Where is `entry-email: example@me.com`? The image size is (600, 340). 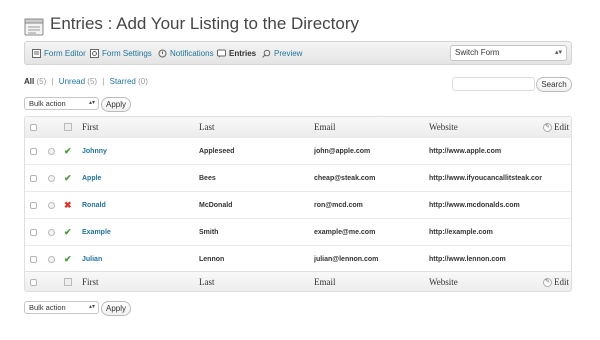 entry-email: example@me.com is located at coordinates (345, 232).